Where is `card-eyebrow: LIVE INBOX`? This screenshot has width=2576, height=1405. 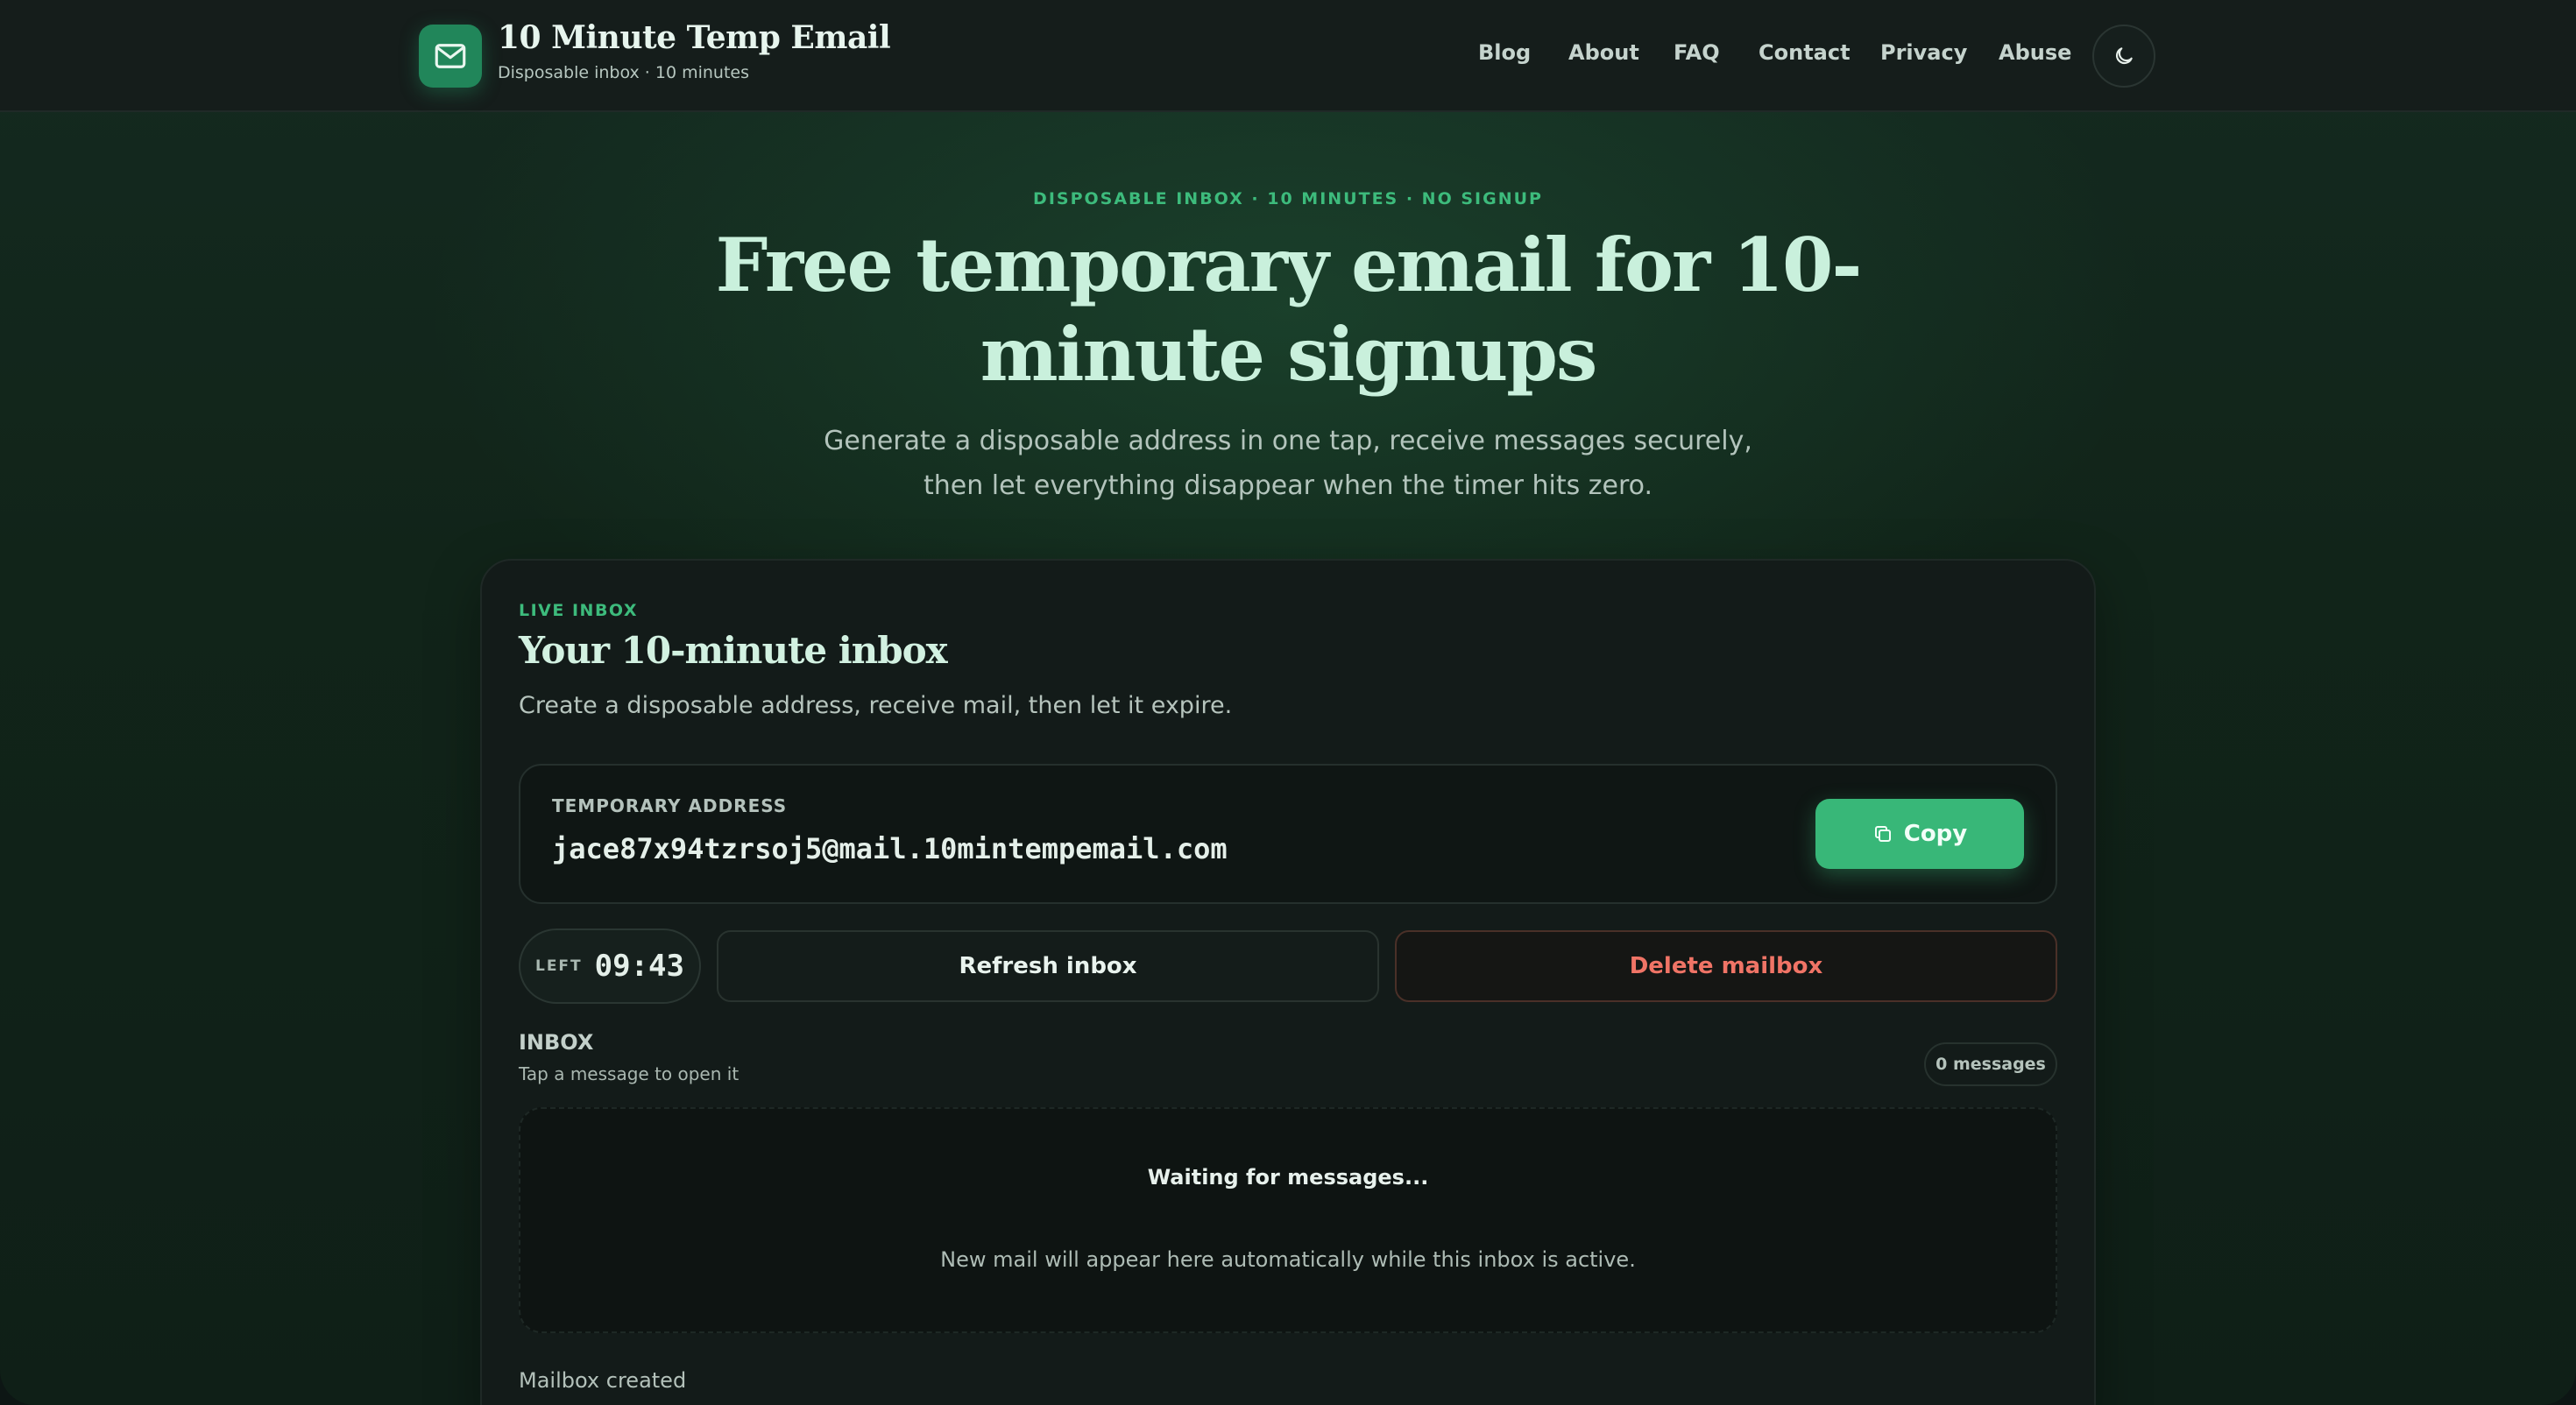
card-eyebrow: LIVE INBOX is located at coordinates (579, 610).